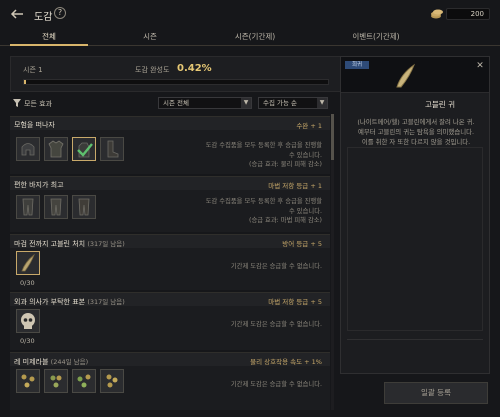  I want to click on group-effect: 마법 저항 등급 + 1, so click(295, 186).